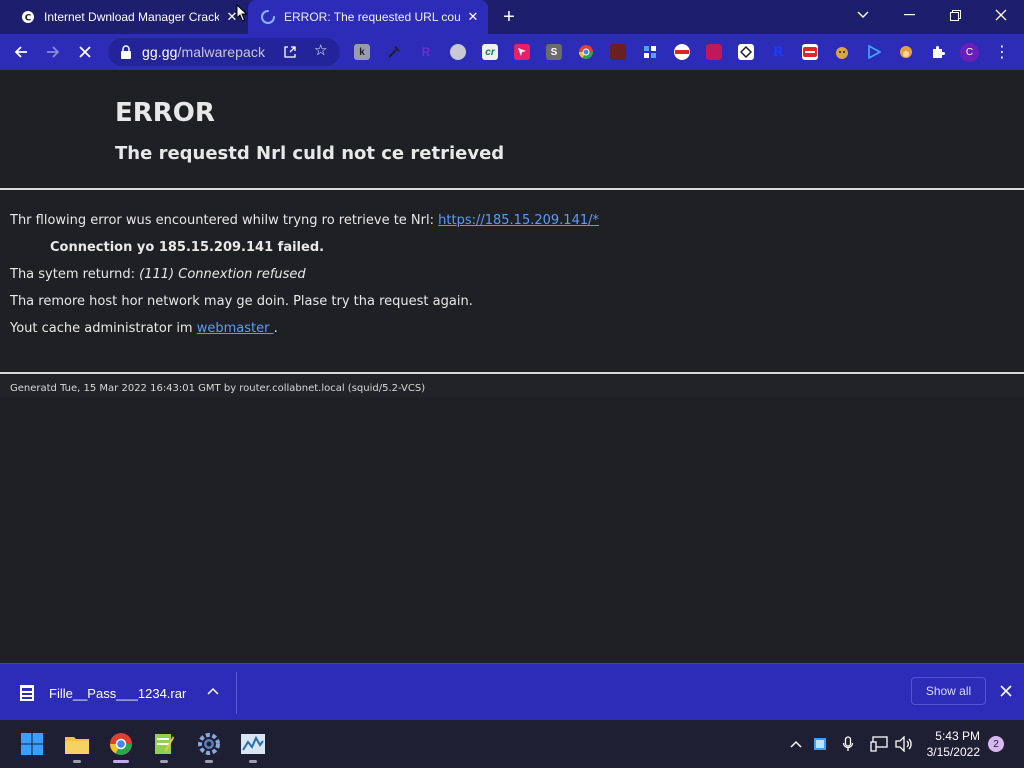 The height and width of the screenshot is (768, 1024). Describe the element at coordinates (904, 744) in the screenshot. I see `volume-icon` at that location.